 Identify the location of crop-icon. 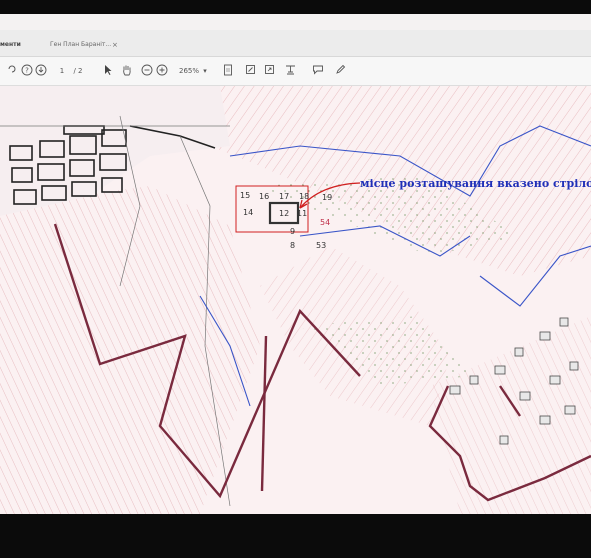
(250, 71).